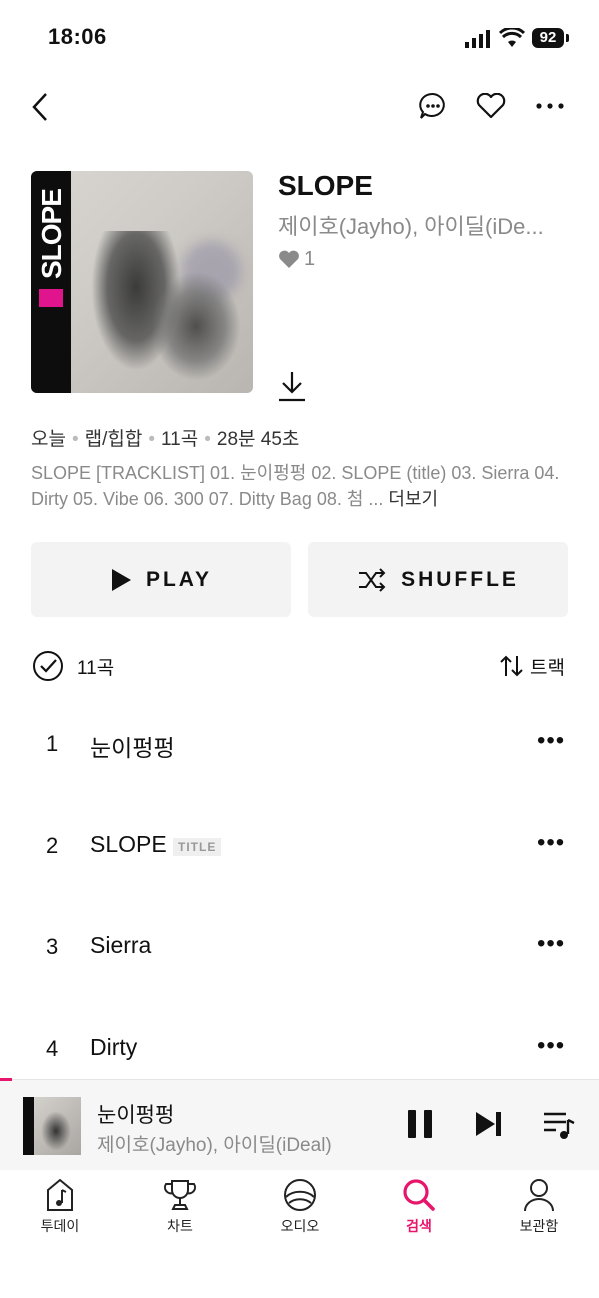 The height and width of the screenshot is (1298, 599). Describe the element at coordinates (548, 38) in the screenshot. I see `battery-indicator: 92` at that location.